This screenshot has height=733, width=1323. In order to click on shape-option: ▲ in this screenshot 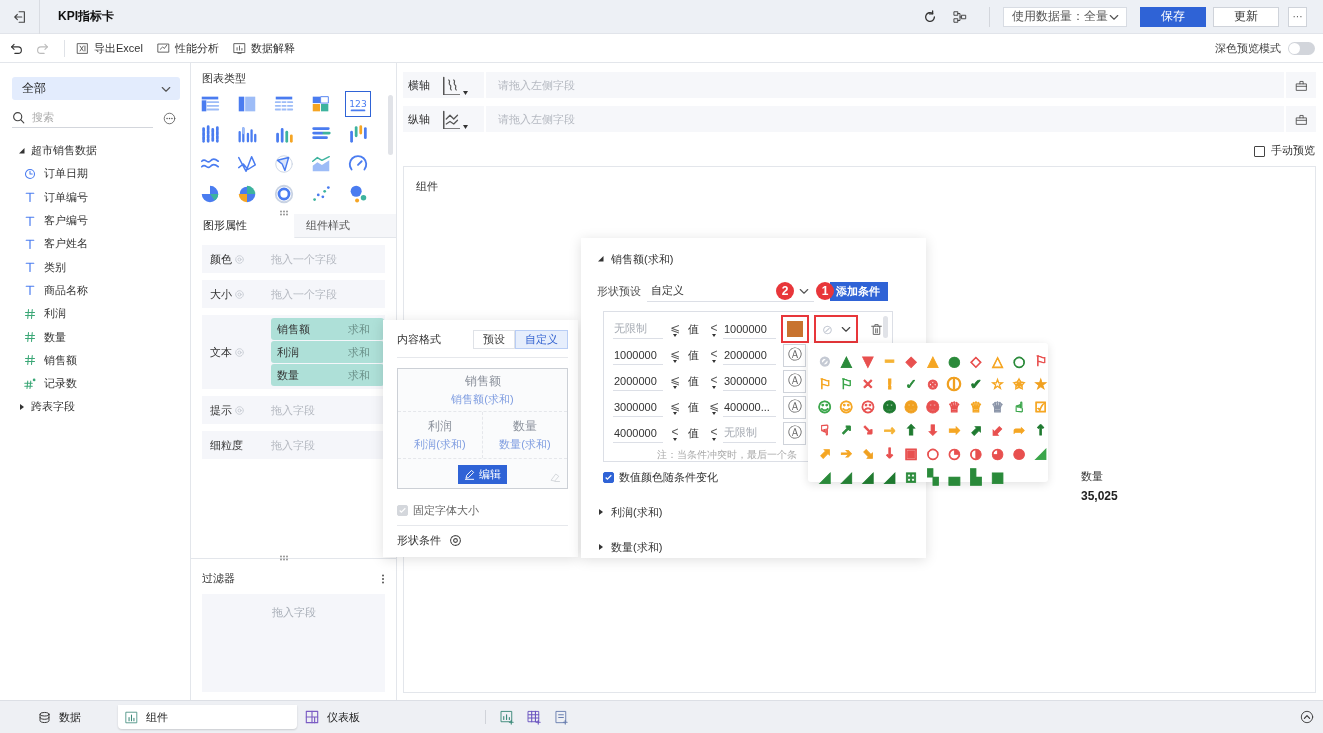, I will do `click(846, 361)`.